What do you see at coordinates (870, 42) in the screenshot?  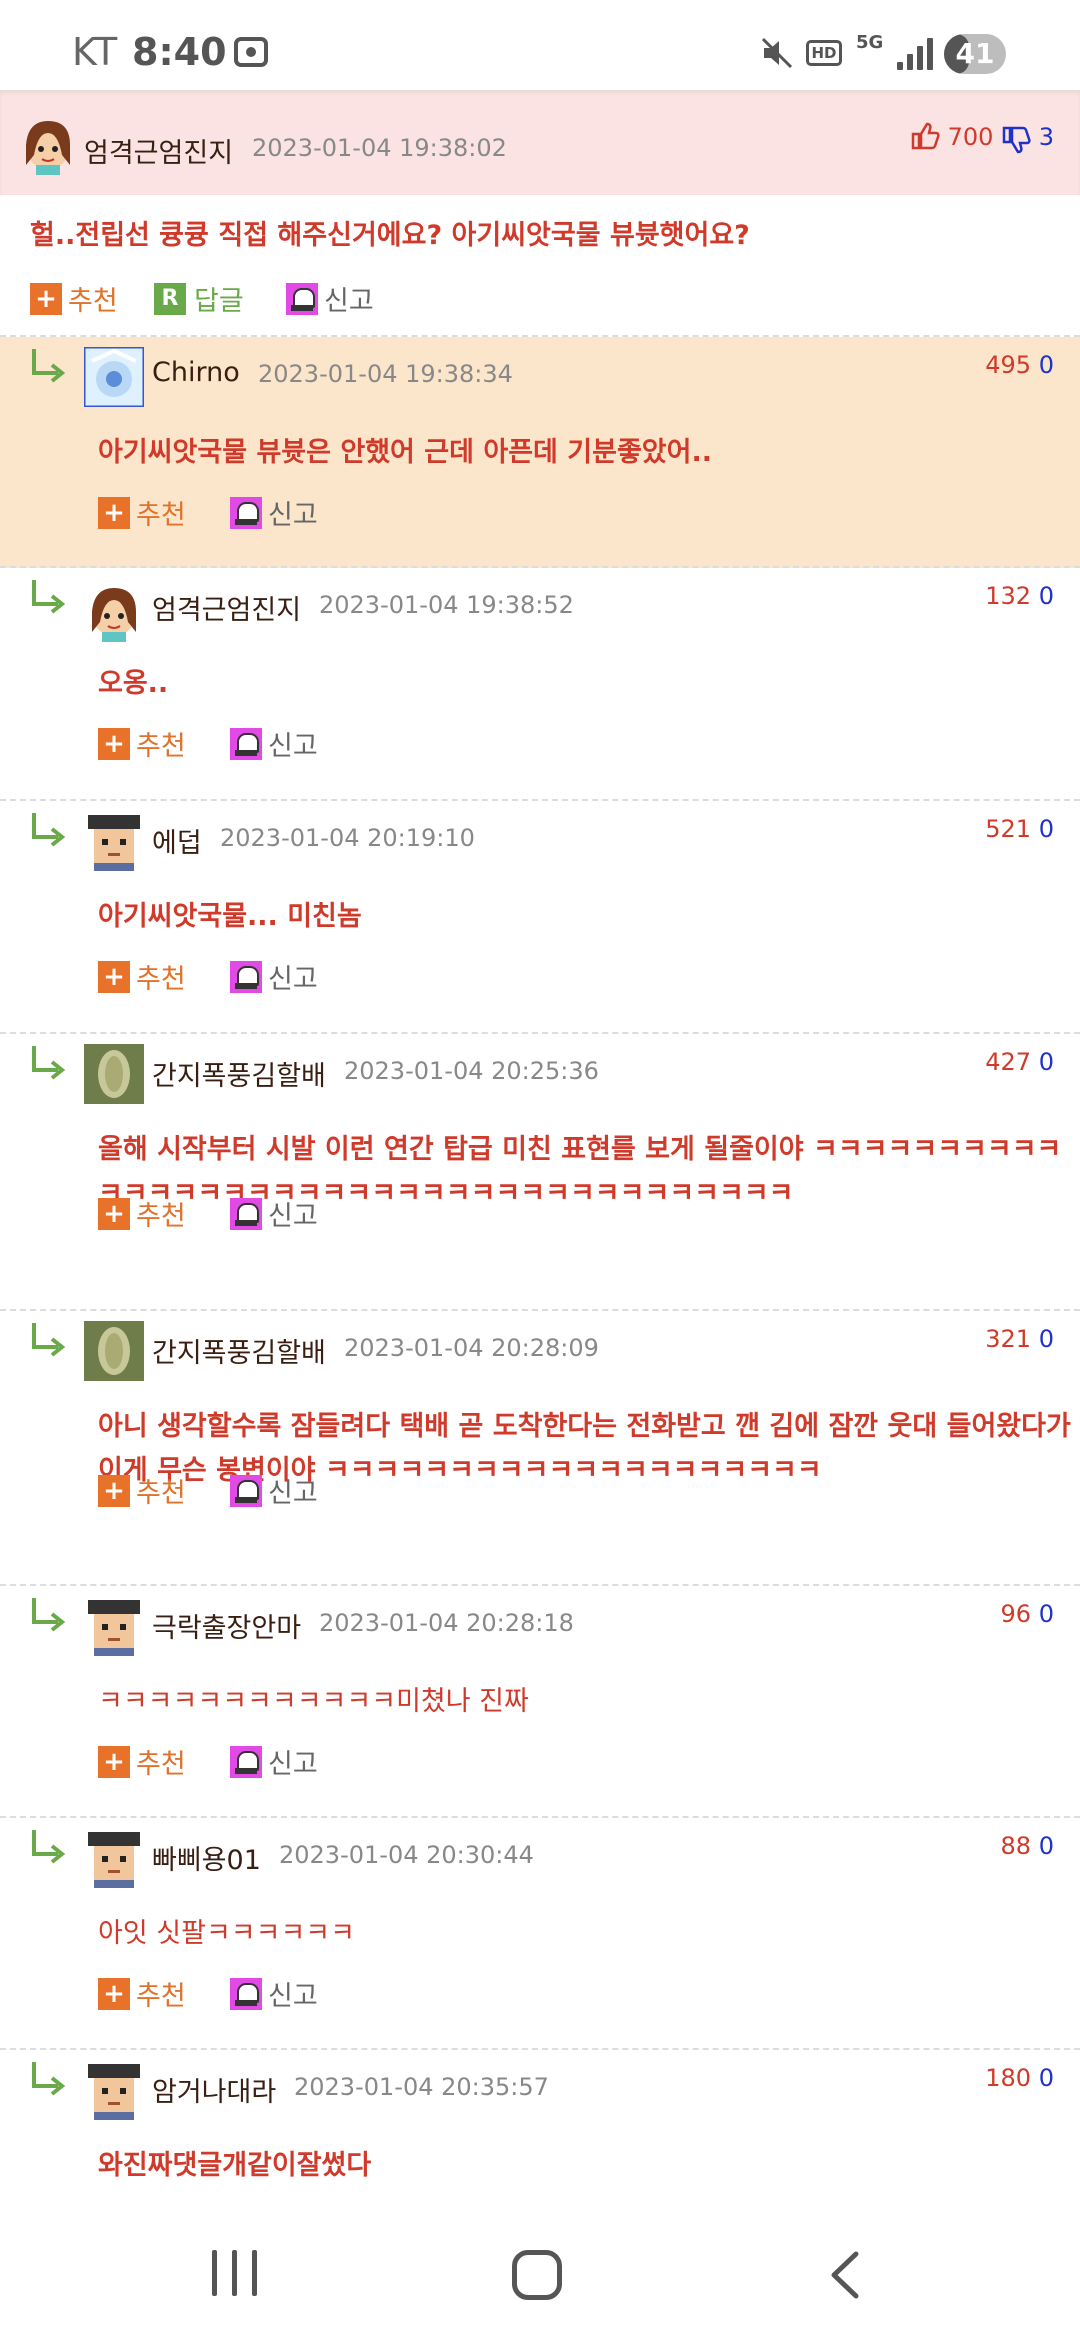 I see `5g-icon: 5G` at bounding box center [870, 42].